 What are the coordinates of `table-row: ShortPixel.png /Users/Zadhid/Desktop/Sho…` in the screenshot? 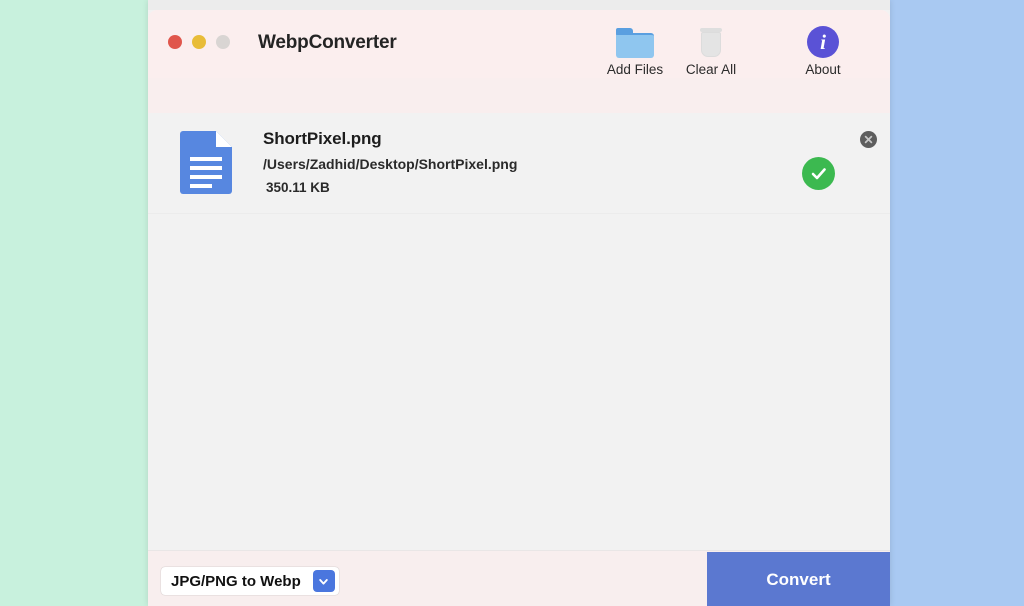 It's located at (519, 163).